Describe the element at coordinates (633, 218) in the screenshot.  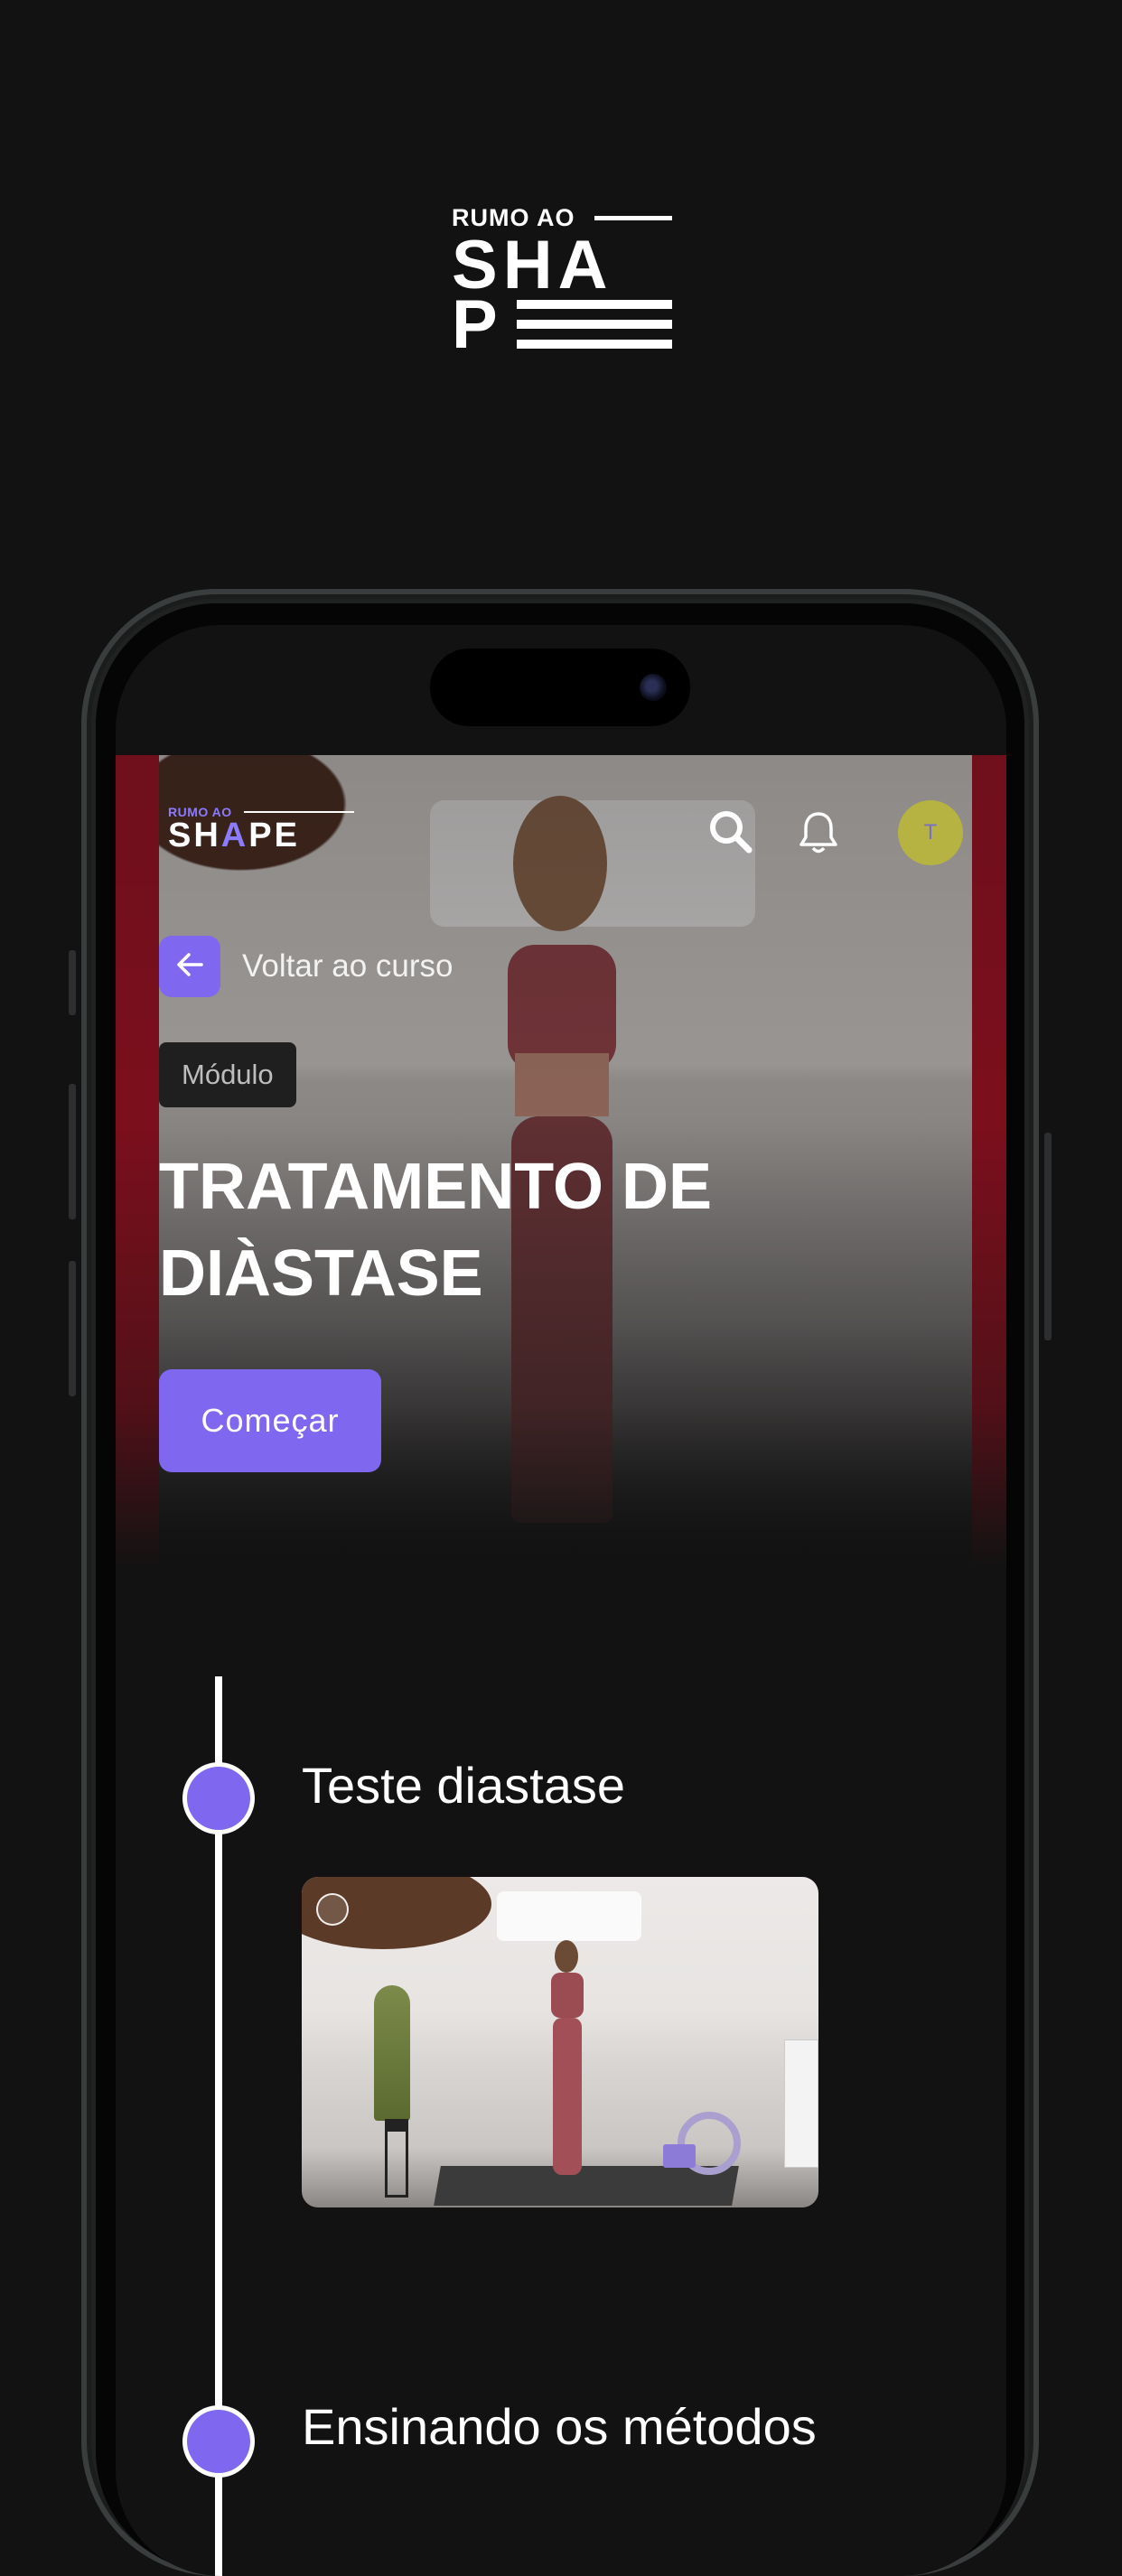
I see `logo-rule` at that location.